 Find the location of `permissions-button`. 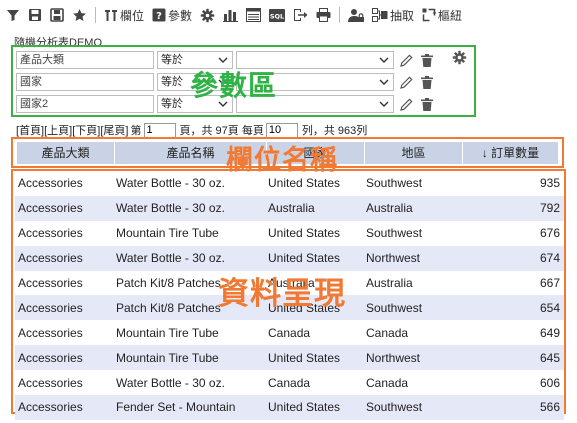

permissions-button is located at coordinates (356, 15).